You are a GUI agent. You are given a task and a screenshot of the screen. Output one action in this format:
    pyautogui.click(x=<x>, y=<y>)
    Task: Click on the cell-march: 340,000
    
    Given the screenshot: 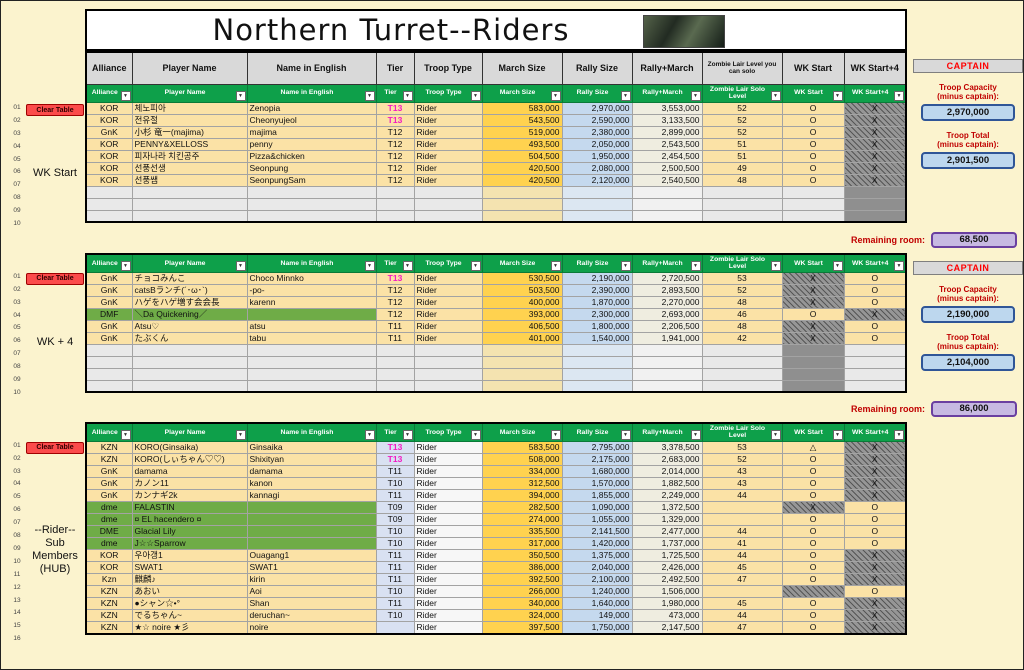 What is the action you would take?
    pyautogui.click(x=522, y=603)
    